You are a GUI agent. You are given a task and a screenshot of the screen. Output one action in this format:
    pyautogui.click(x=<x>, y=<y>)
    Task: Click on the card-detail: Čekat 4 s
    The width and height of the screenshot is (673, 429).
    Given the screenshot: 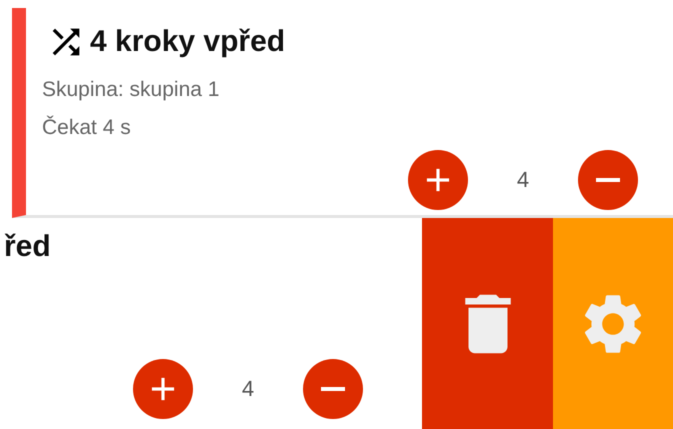 What is the action you would take?
    pyautogui.click(x=87, y=128)
    